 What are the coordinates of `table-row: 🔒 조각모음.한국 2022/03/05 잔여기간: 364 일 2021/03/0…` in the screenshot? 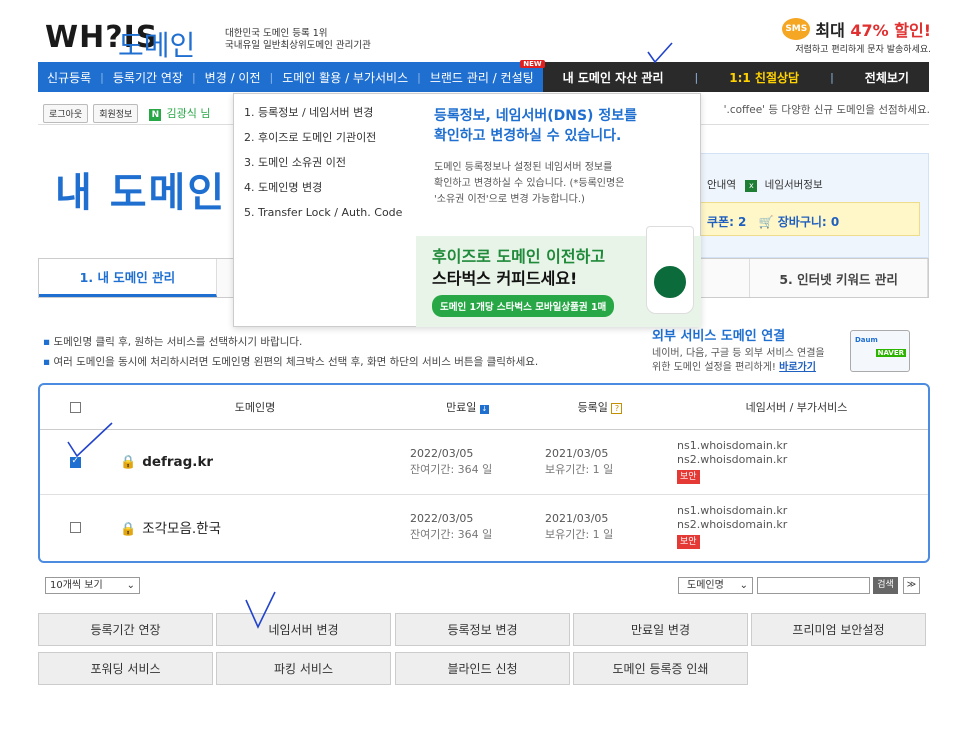 It's located at (484, 526).